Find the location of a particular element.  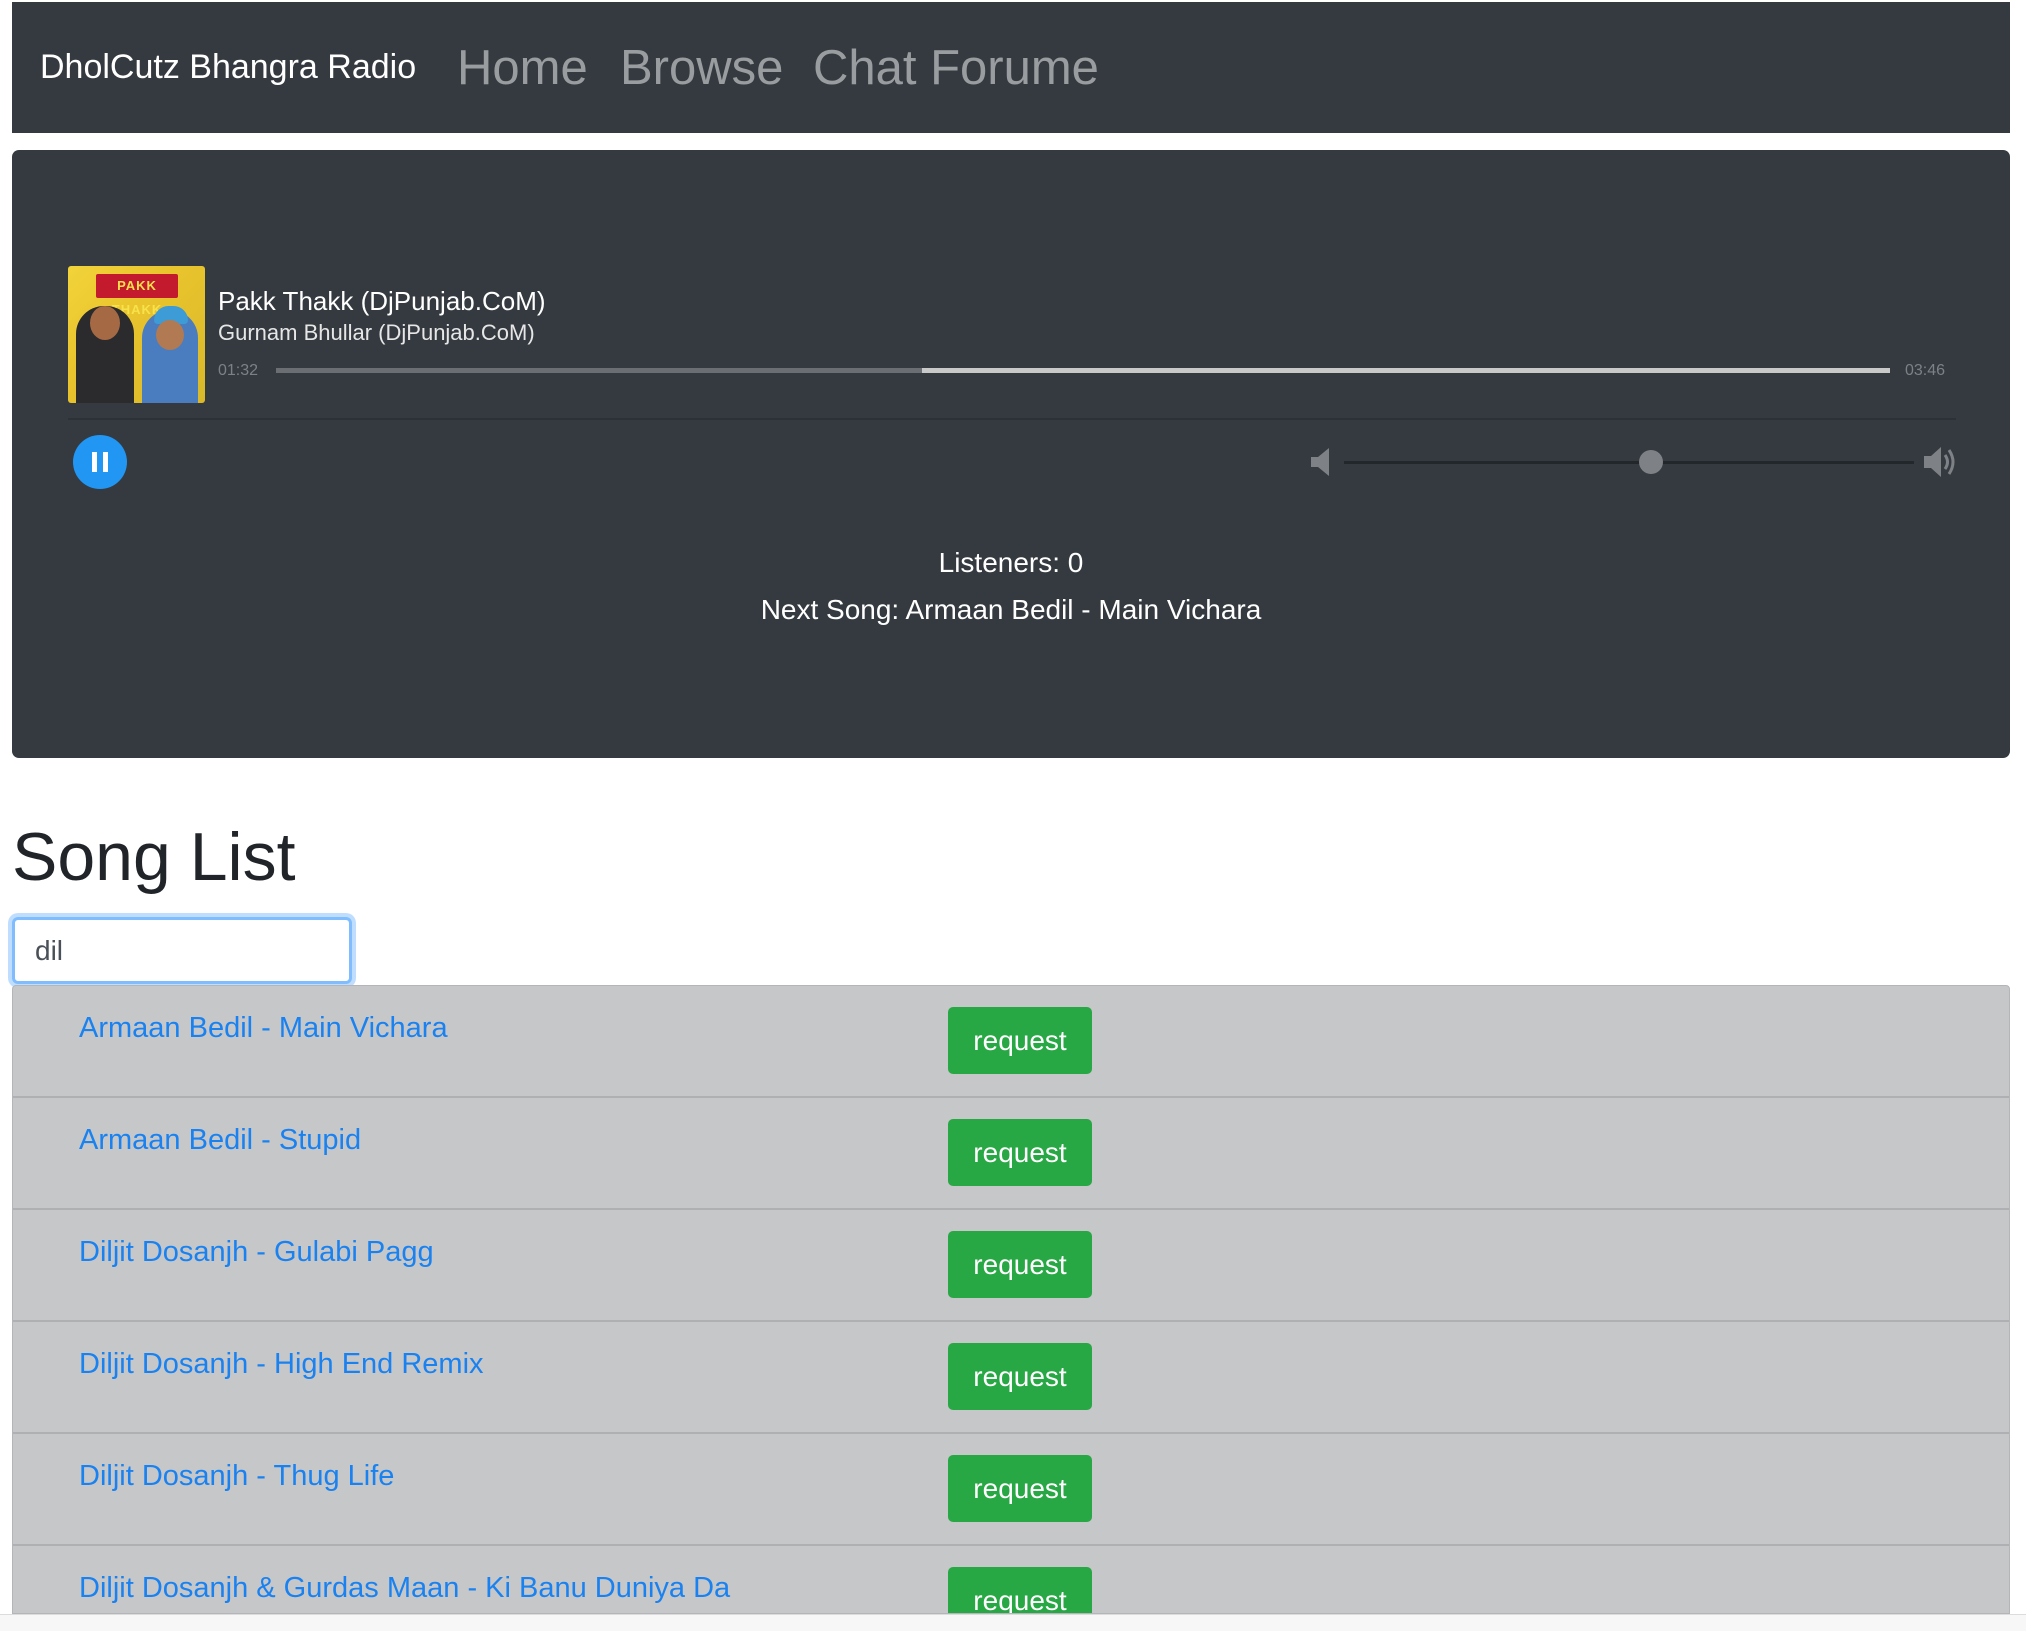

listeners-count: Listeners: 0 is located at coordinates (1011, 562).